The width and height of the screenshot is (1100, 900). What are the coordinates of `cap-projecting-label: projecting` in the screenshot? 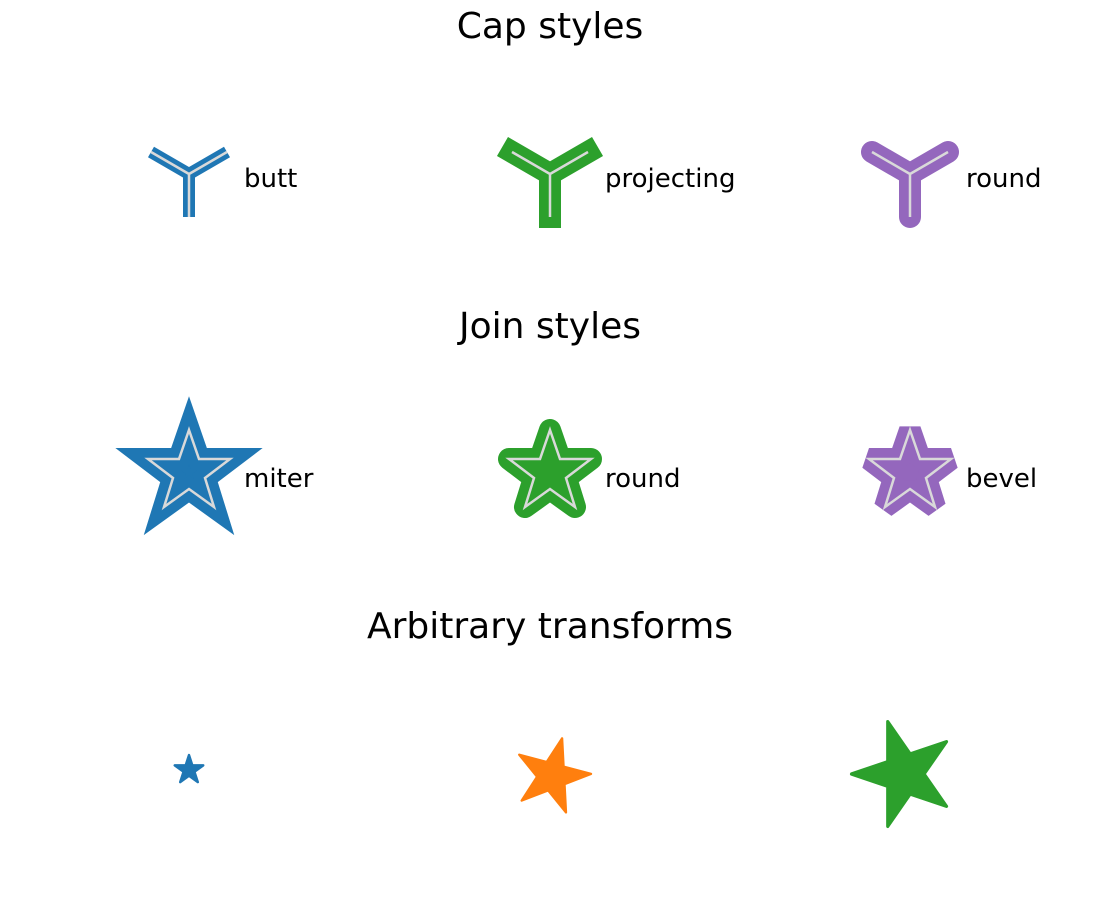 It's located at (670, 179).